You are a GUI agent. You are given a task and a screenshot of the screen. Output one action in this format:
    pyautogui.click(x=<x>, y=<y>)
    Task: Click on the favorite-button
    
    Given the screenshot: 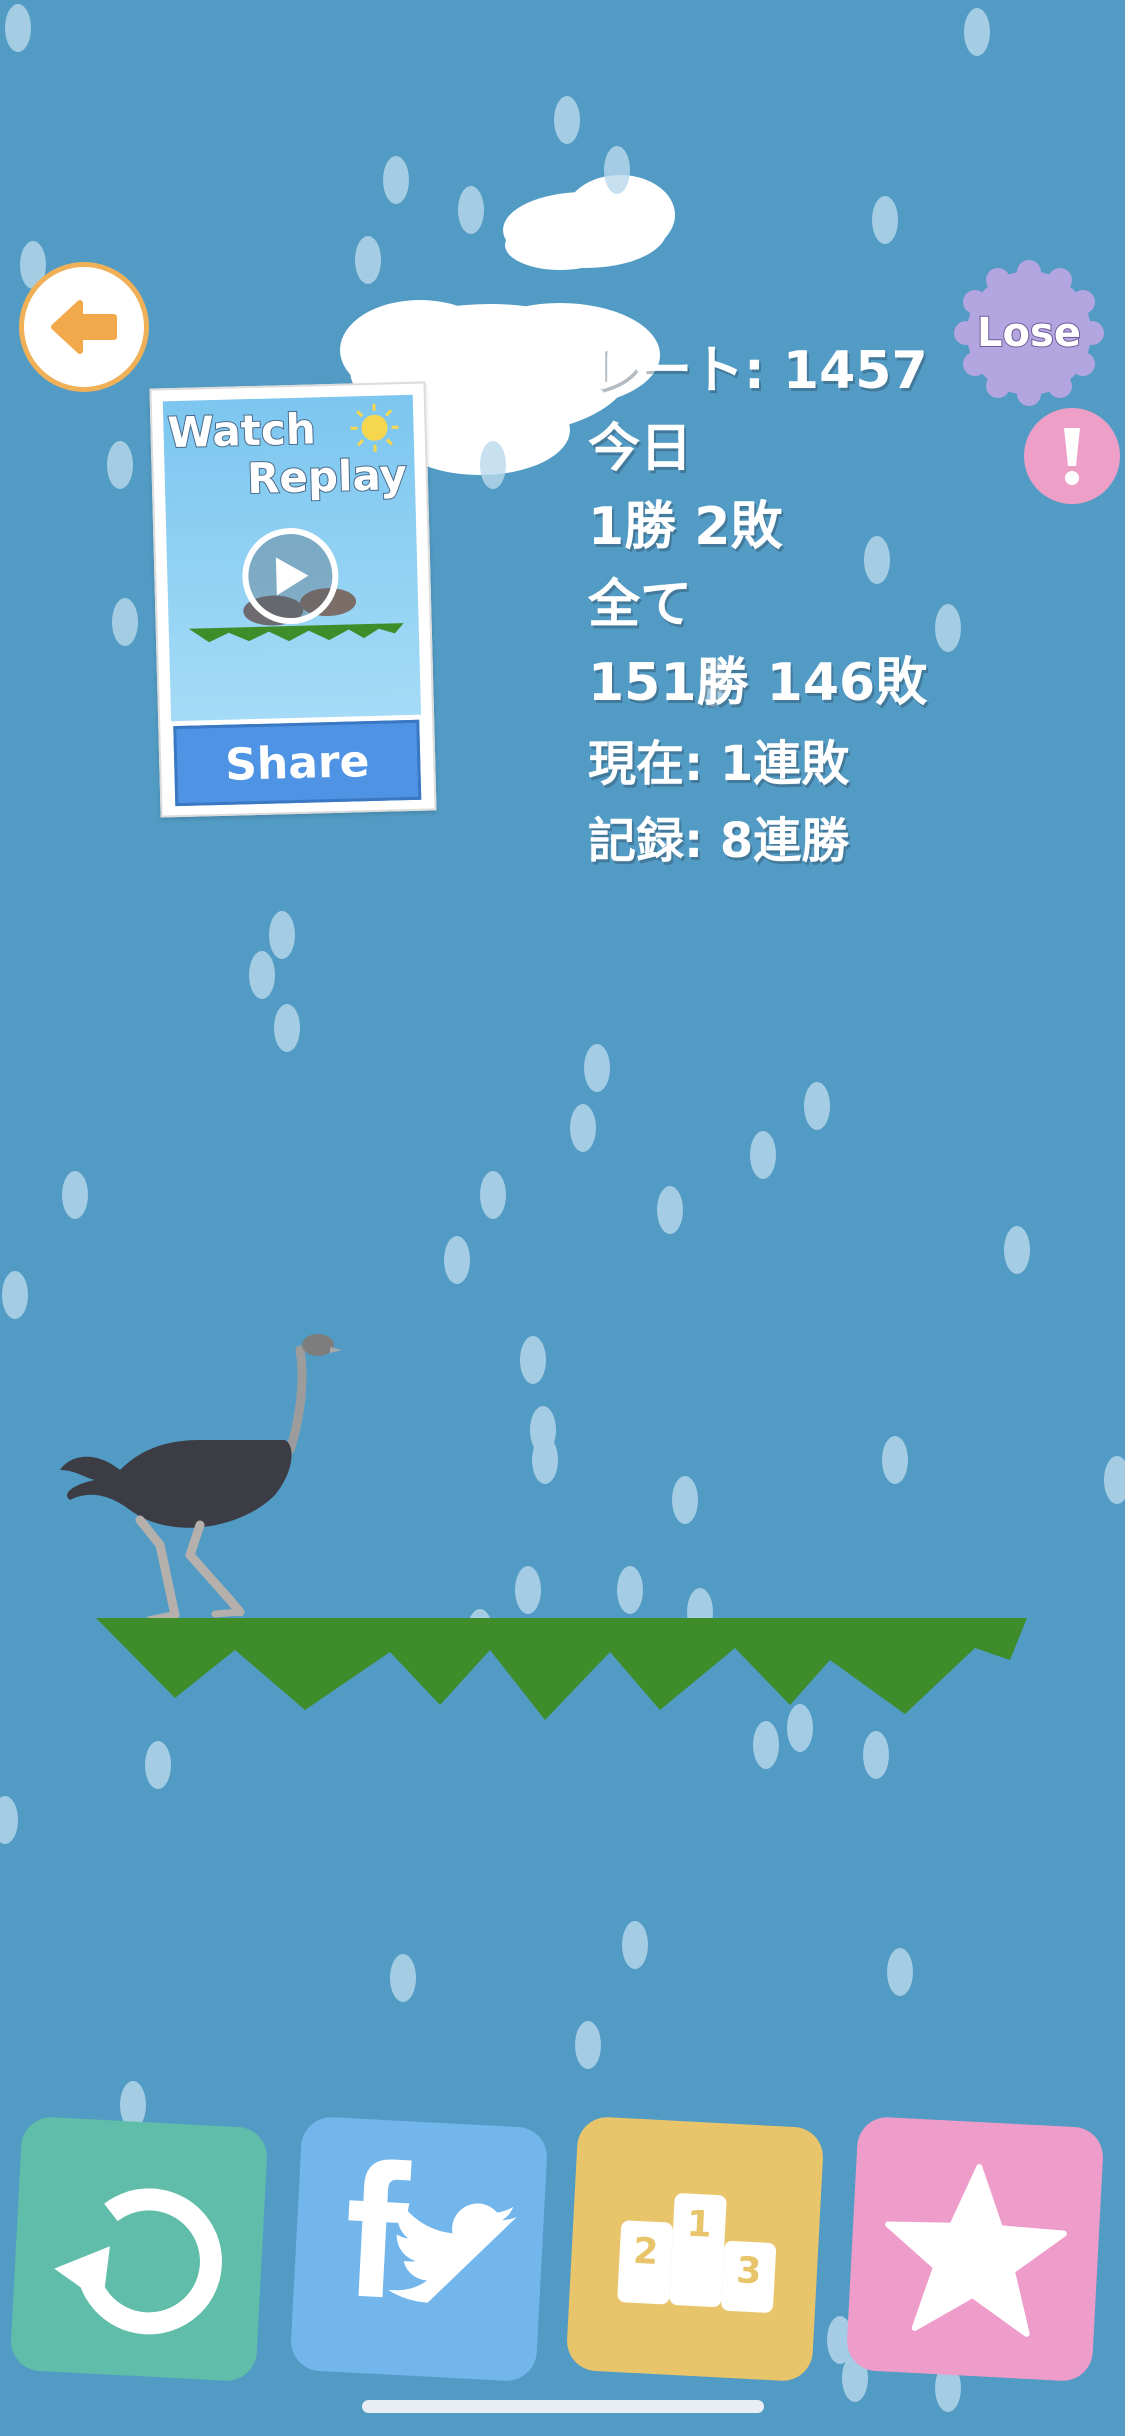 What is the action you would take?
    pyautogui.click(x=975, y=2249)
    